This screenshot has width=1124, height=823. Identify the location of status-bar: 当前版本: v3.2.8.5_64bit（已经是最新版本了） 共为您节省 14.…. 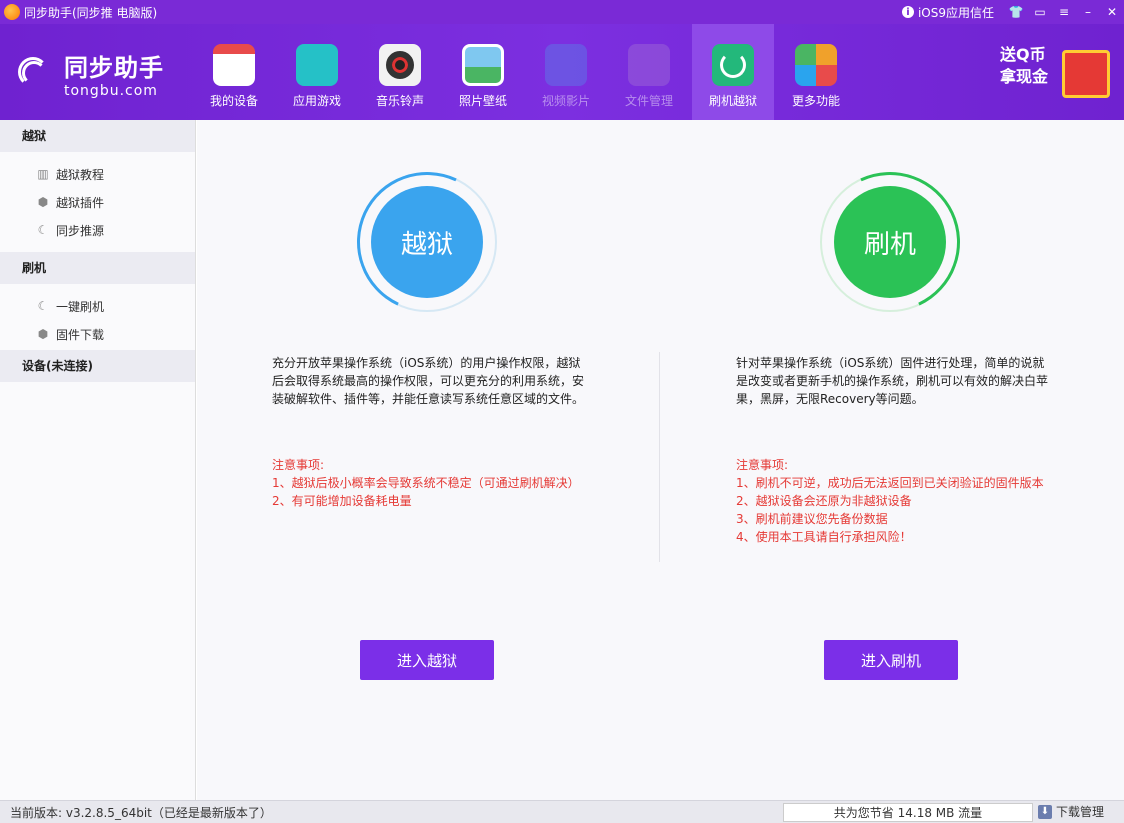
(562, 811).